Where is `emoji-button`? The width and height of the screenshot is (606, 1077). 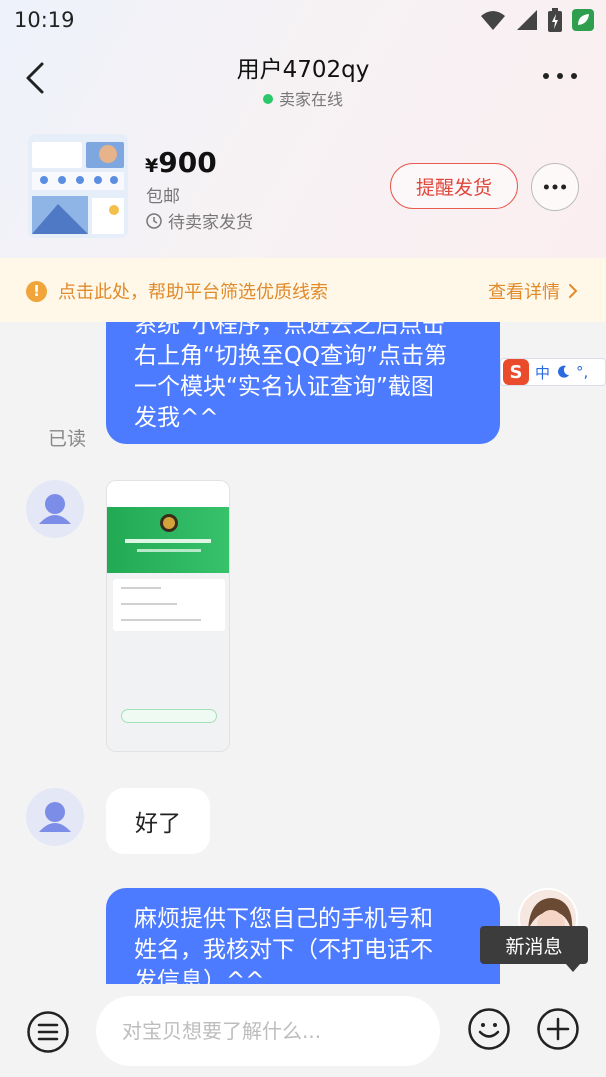 emoji-button is located at coordinates (489, 1029).